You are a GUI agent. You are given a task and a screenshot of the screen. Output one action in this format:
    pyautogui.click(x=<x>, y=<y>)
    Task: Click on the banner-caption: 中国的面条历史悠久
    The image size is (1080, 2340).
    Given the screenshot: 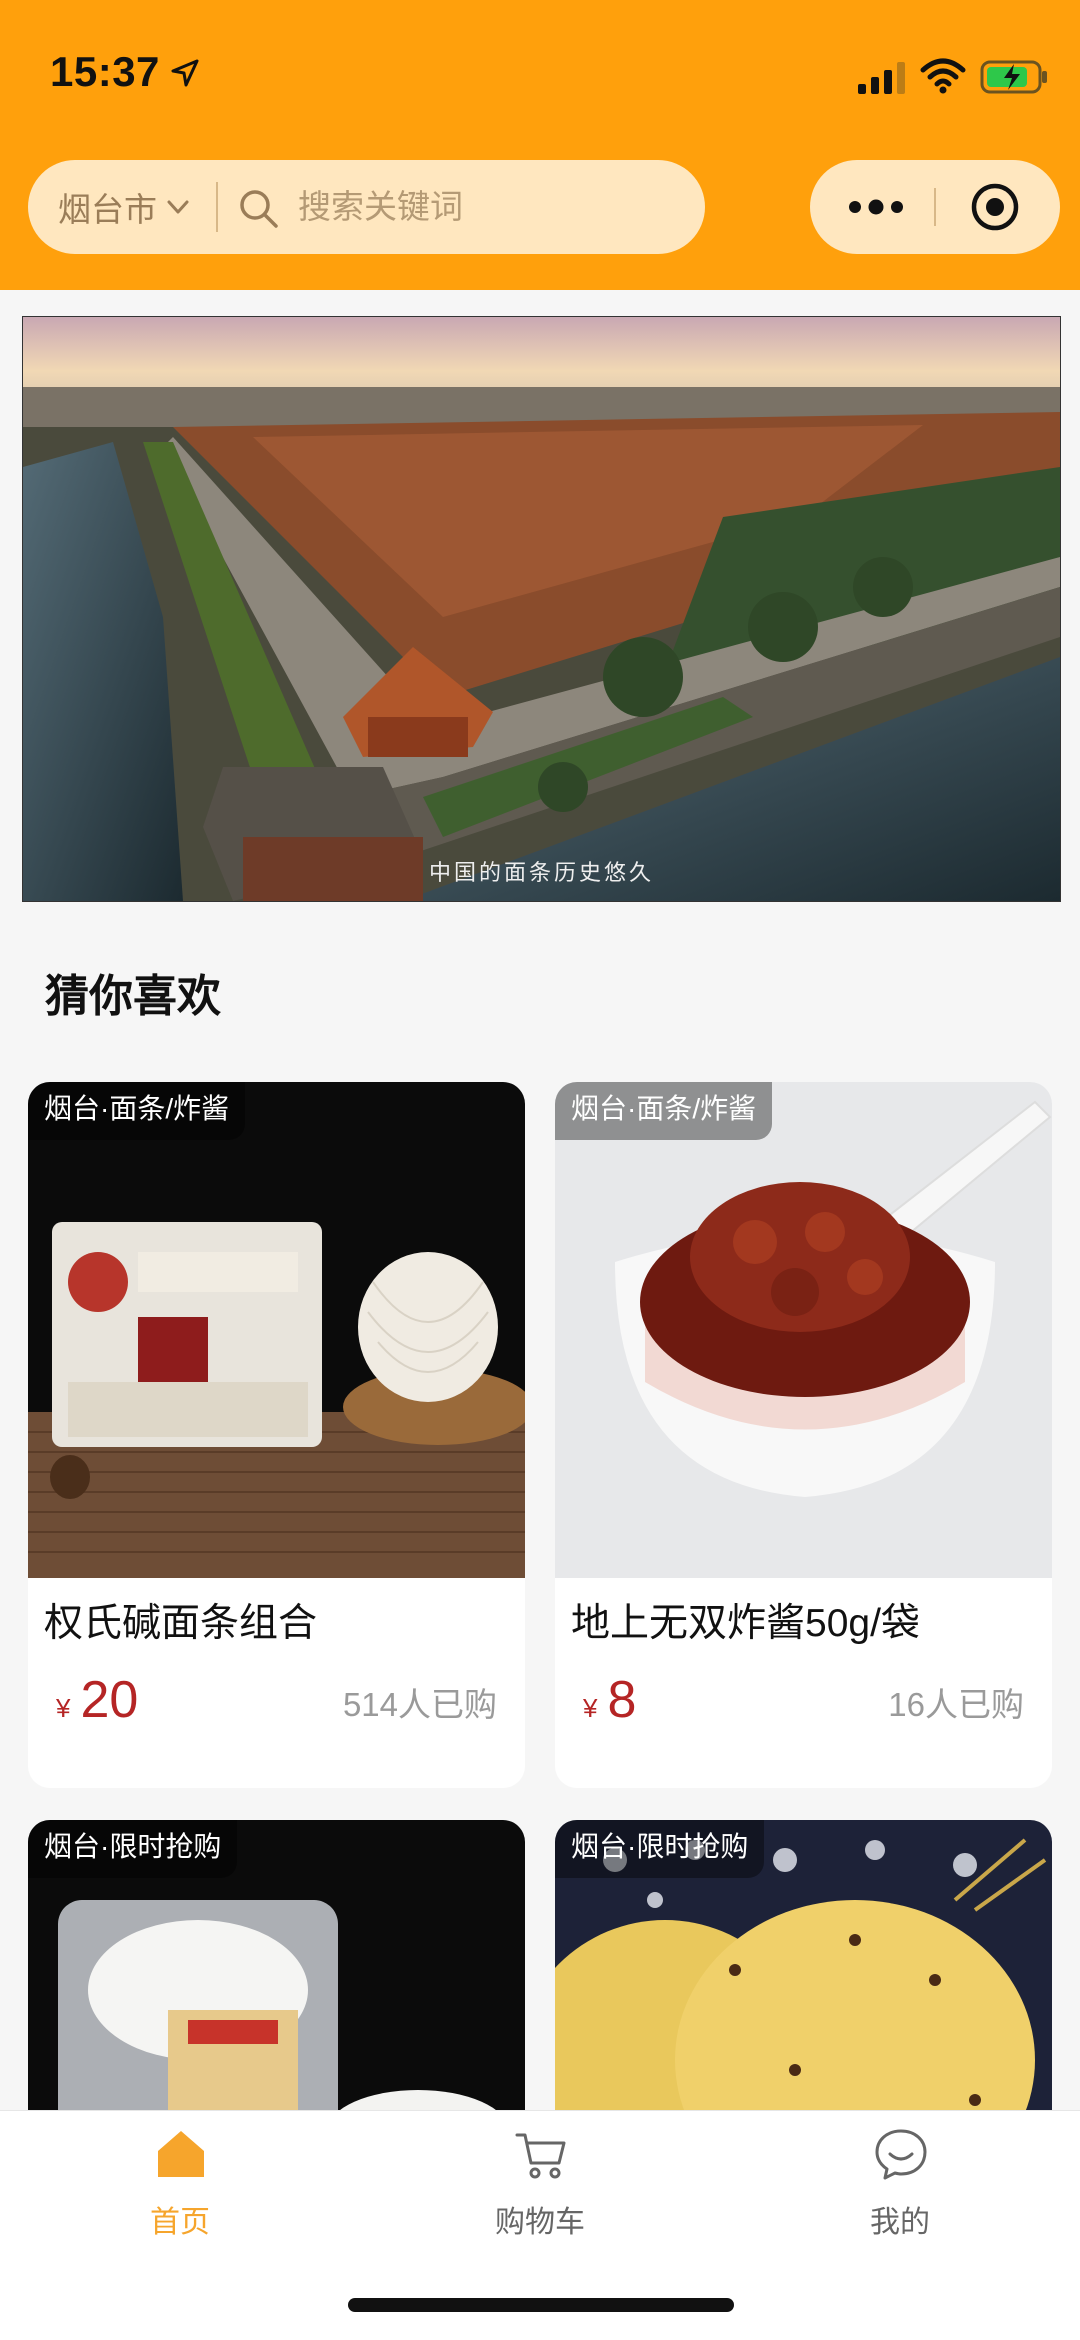 What is the action you would take?
    pyautogui.click(x=541, y=872)
    